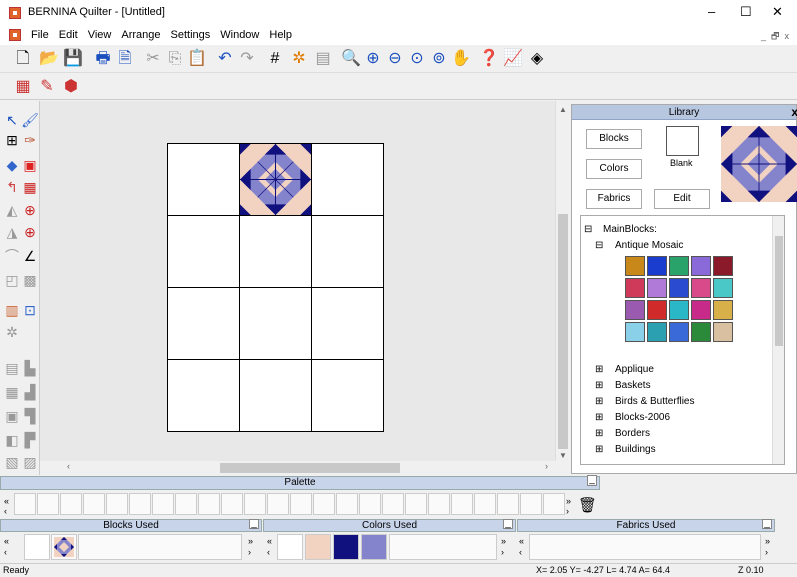  I want to click on tree-category: Blocks-2006, so click(642, 417).